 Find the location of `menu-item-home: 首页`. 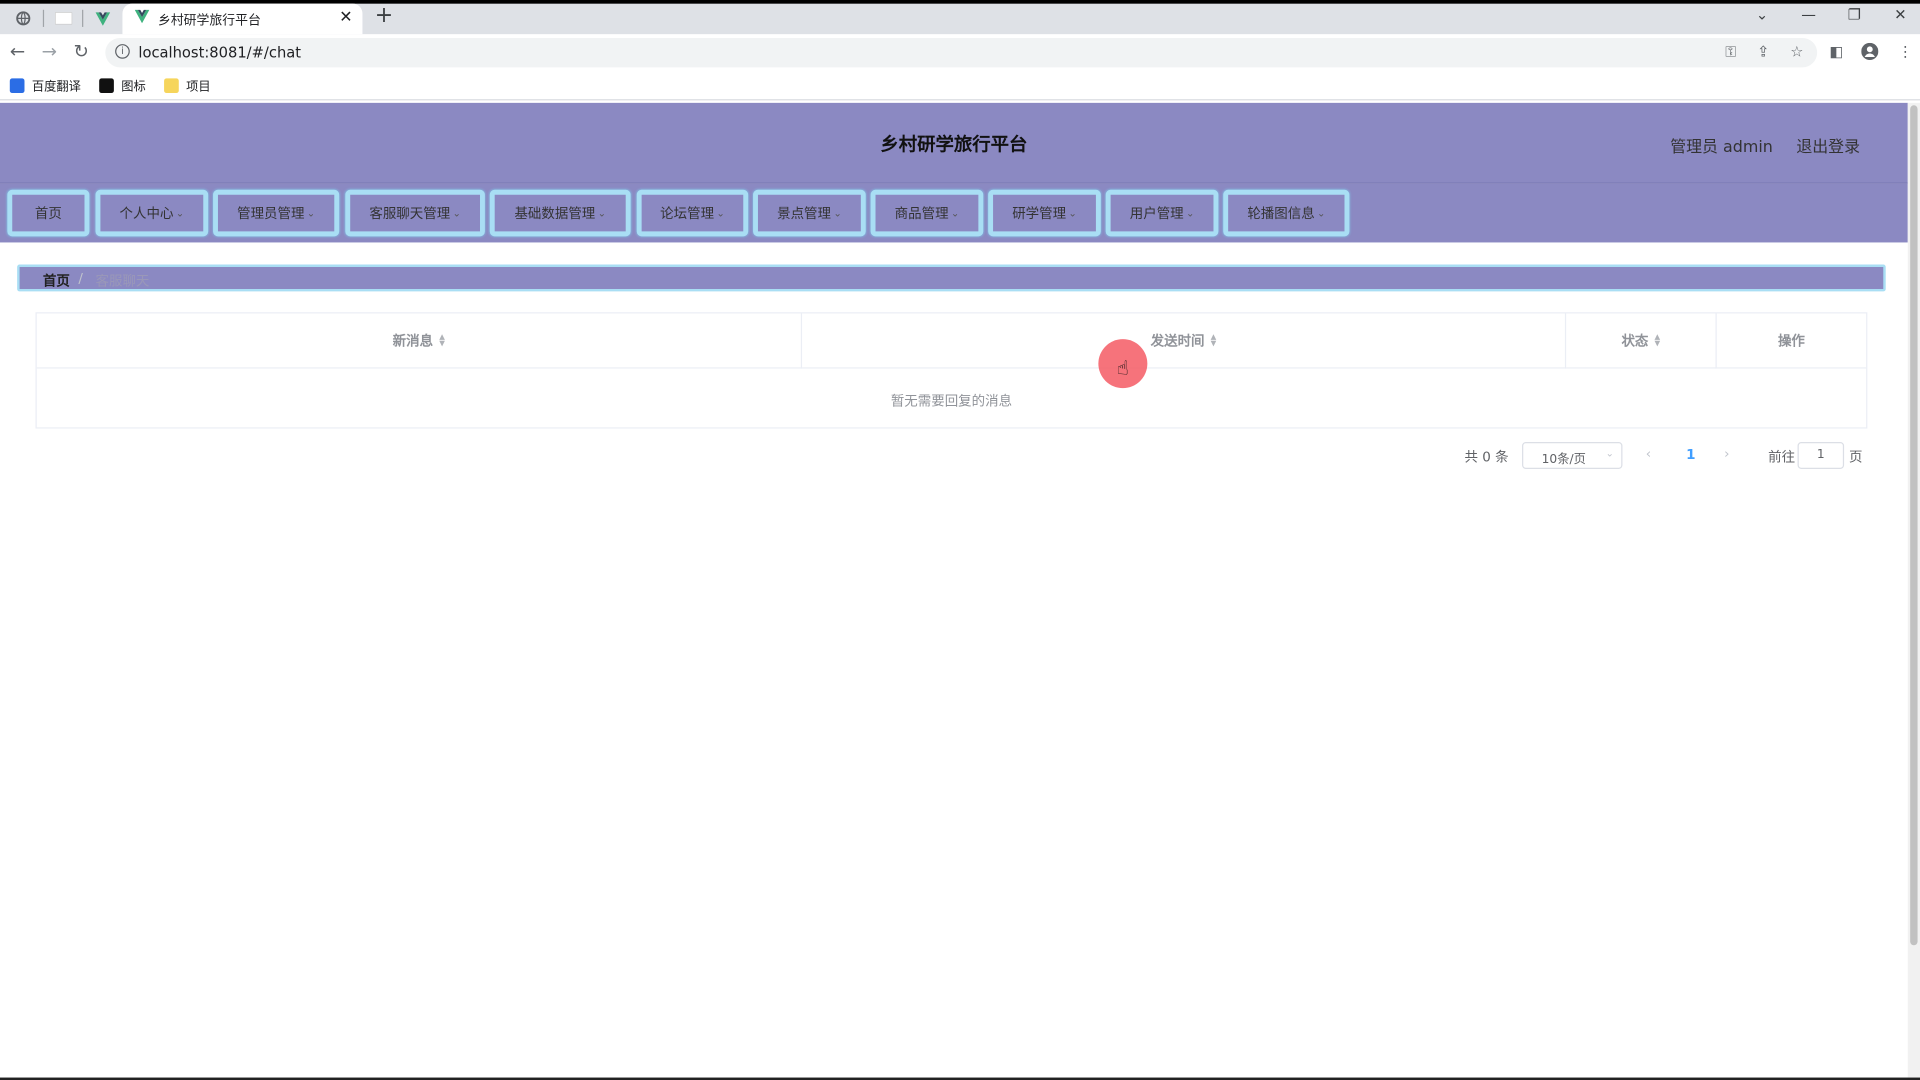

menu-item-home: 首页 is located at coordinates (48, 213).